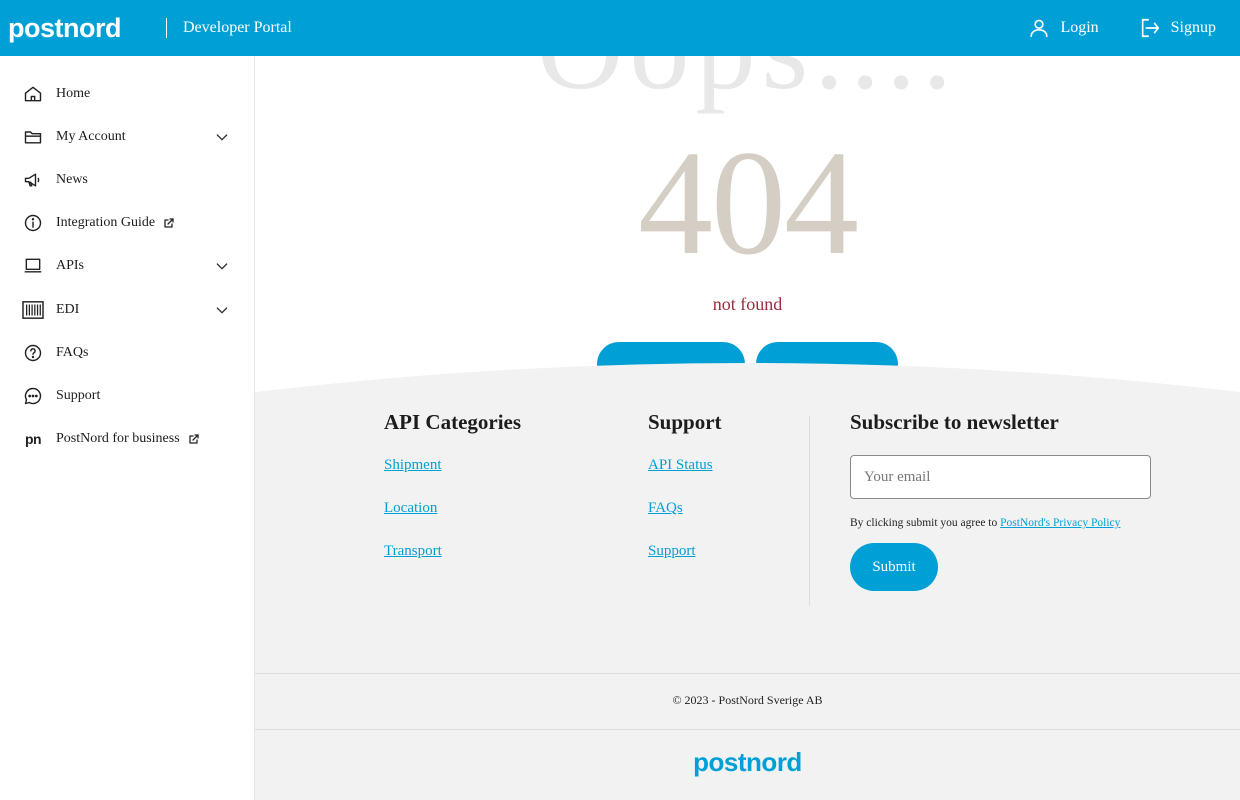 This screenshot has width=1240, height=800. What do you see at coordinates (747, 700) in the screenshot?
I see `copyright-text: © 2023 - PostNord Sverige AB` at bounding box center [747, 700].